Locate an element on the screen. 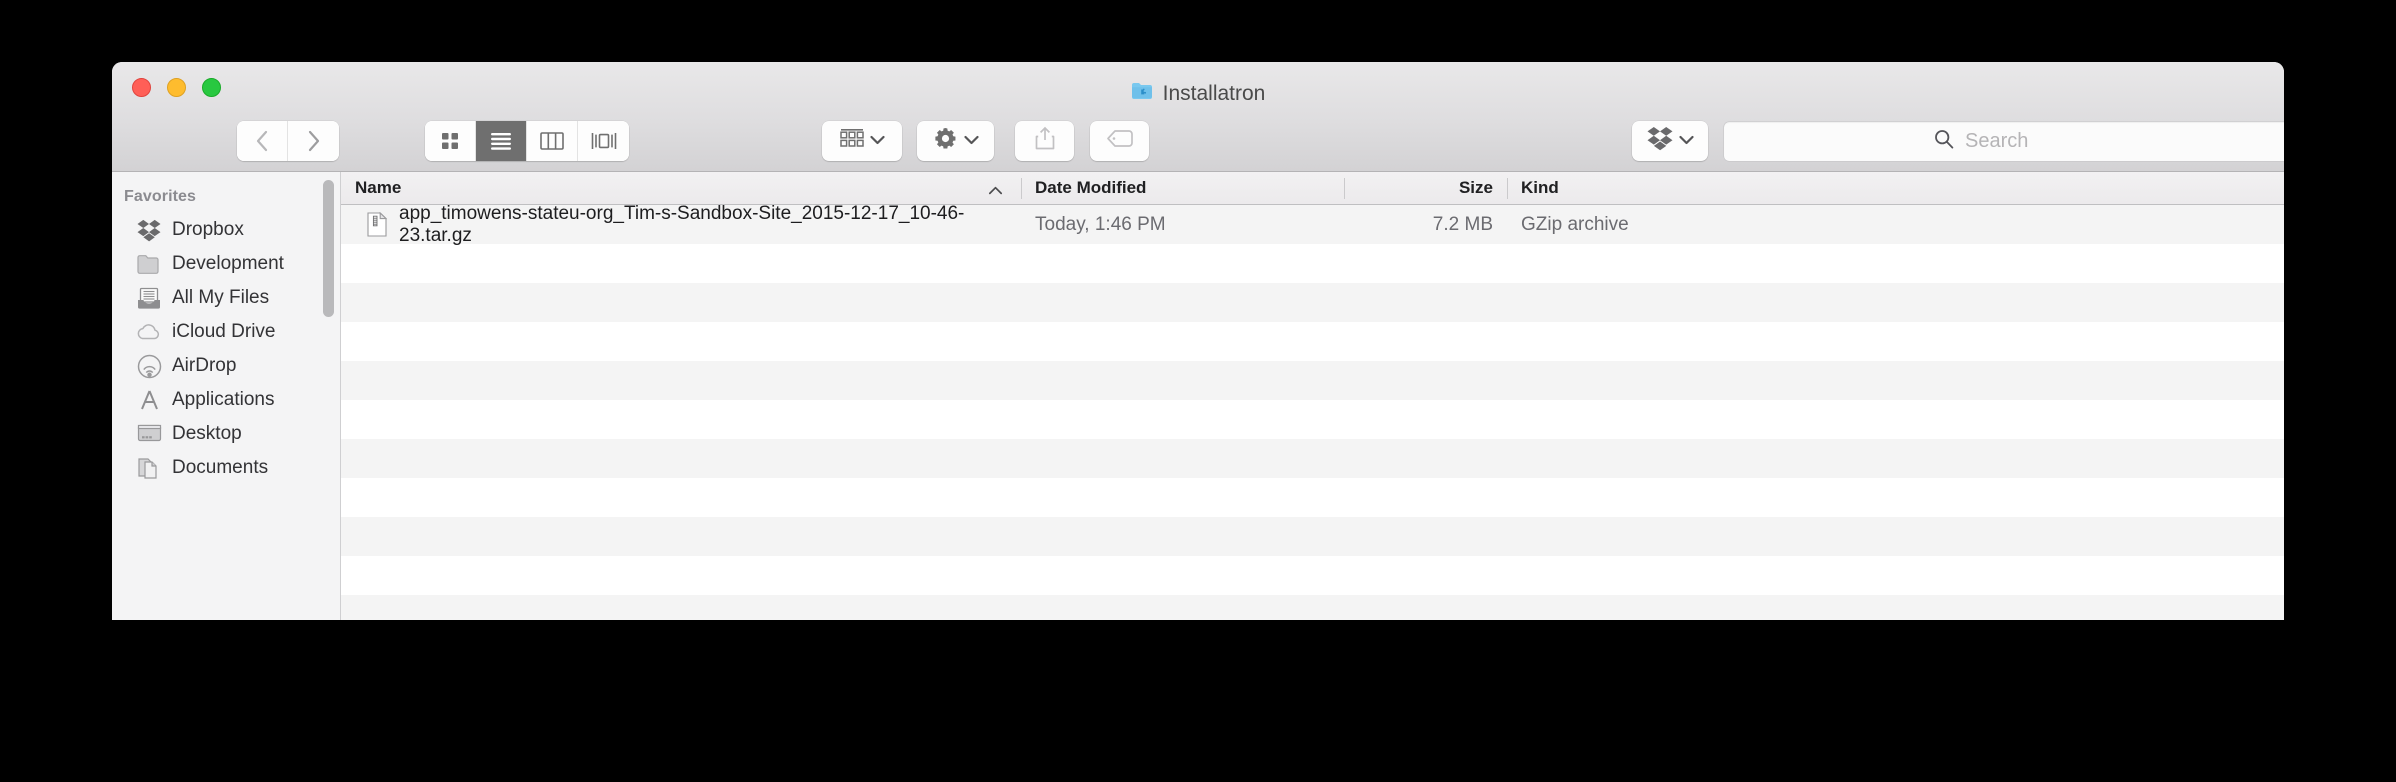 The height and width of the screenshot is (782, 2396). sidebar-item-label: Development is located at coordinates (228, 263).